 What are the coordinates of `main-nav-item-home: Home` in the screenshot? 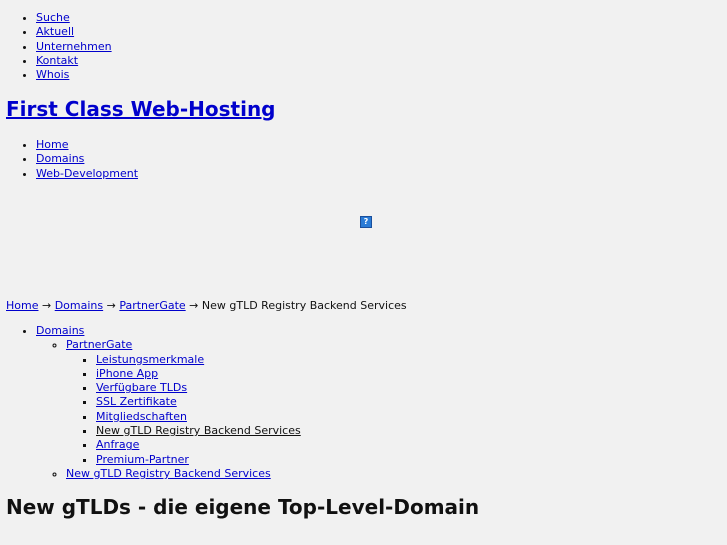 It's located at (87, 145).